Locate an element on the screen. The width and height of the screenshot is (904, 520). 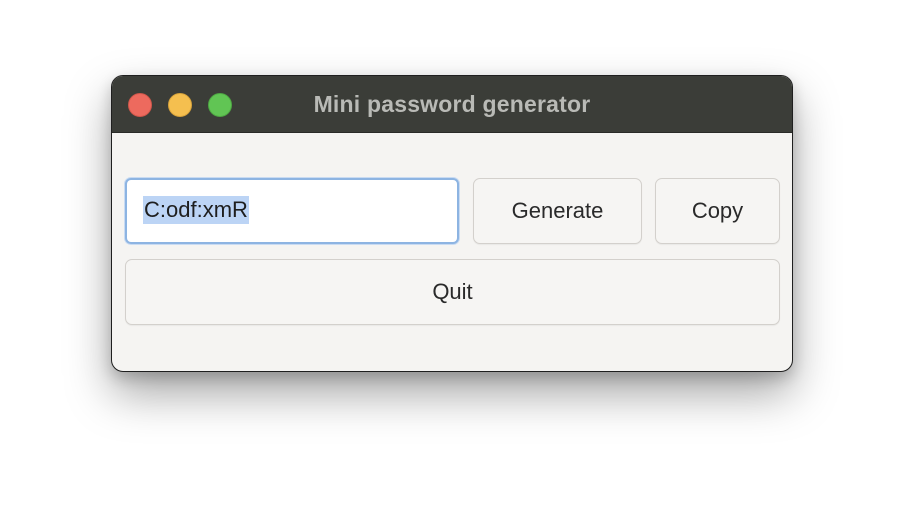
title-bar: Mini password generator is located at coordinates (452, 104).